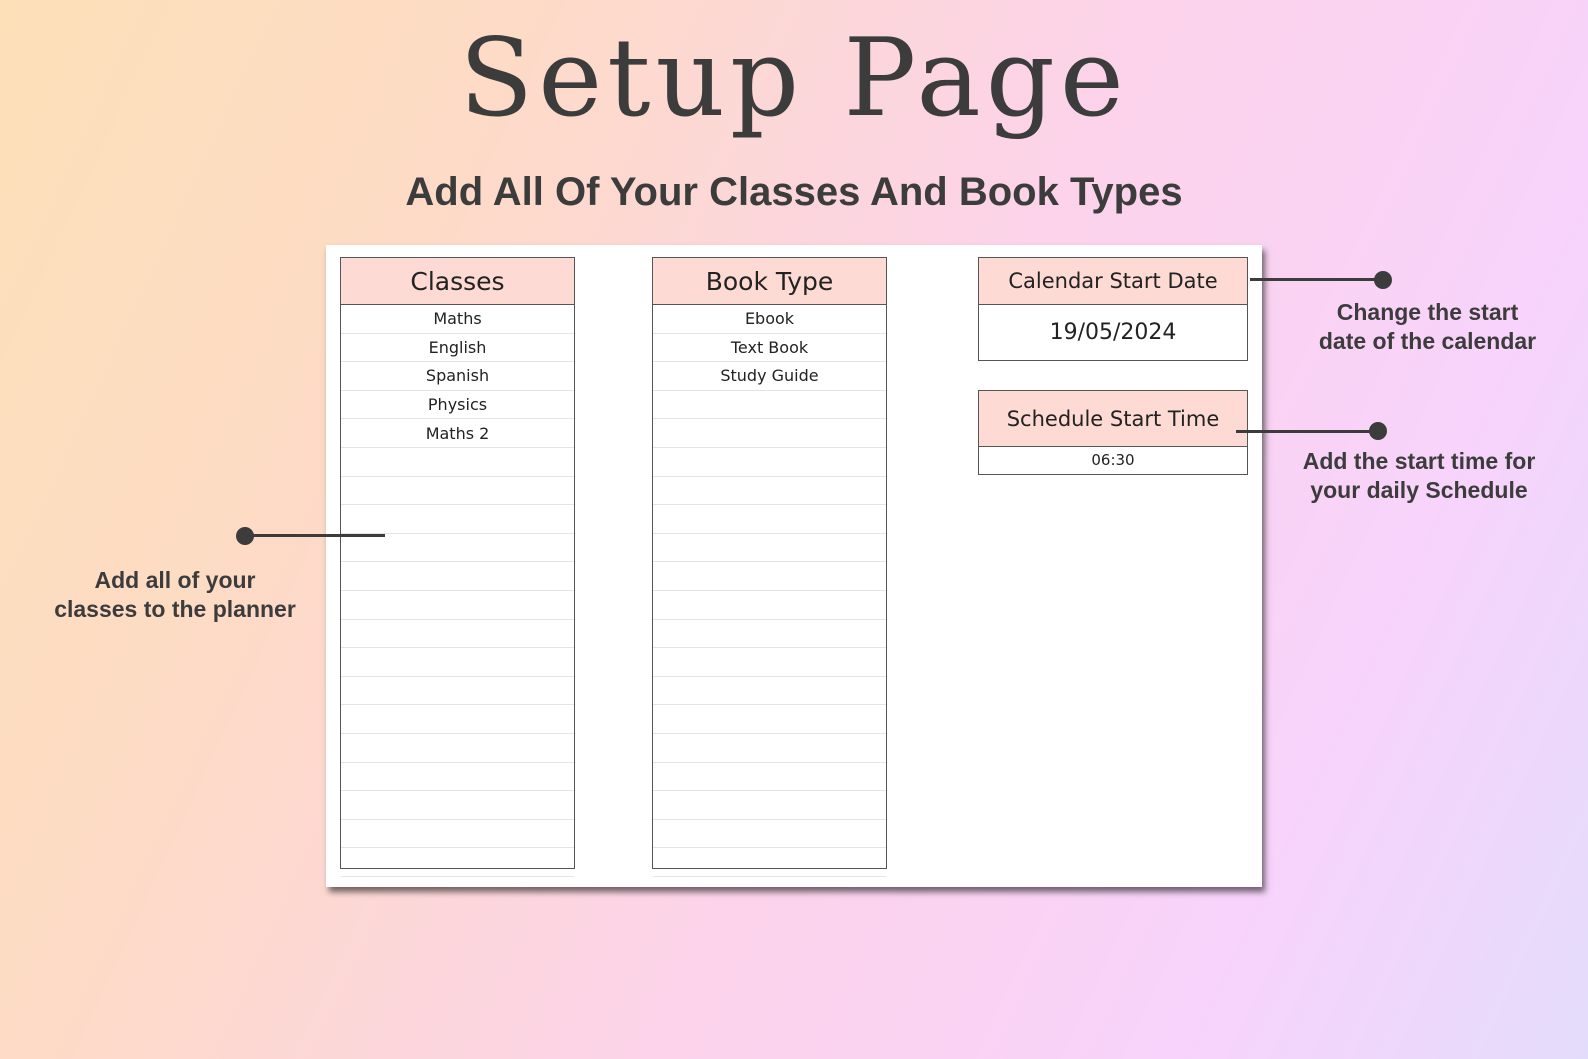 The image size is (1588, 1059). What do you see at coordinates (769, 319) in the screenshot?
I see `book-type-cell: Ebook` at bounding box center [769, 319].